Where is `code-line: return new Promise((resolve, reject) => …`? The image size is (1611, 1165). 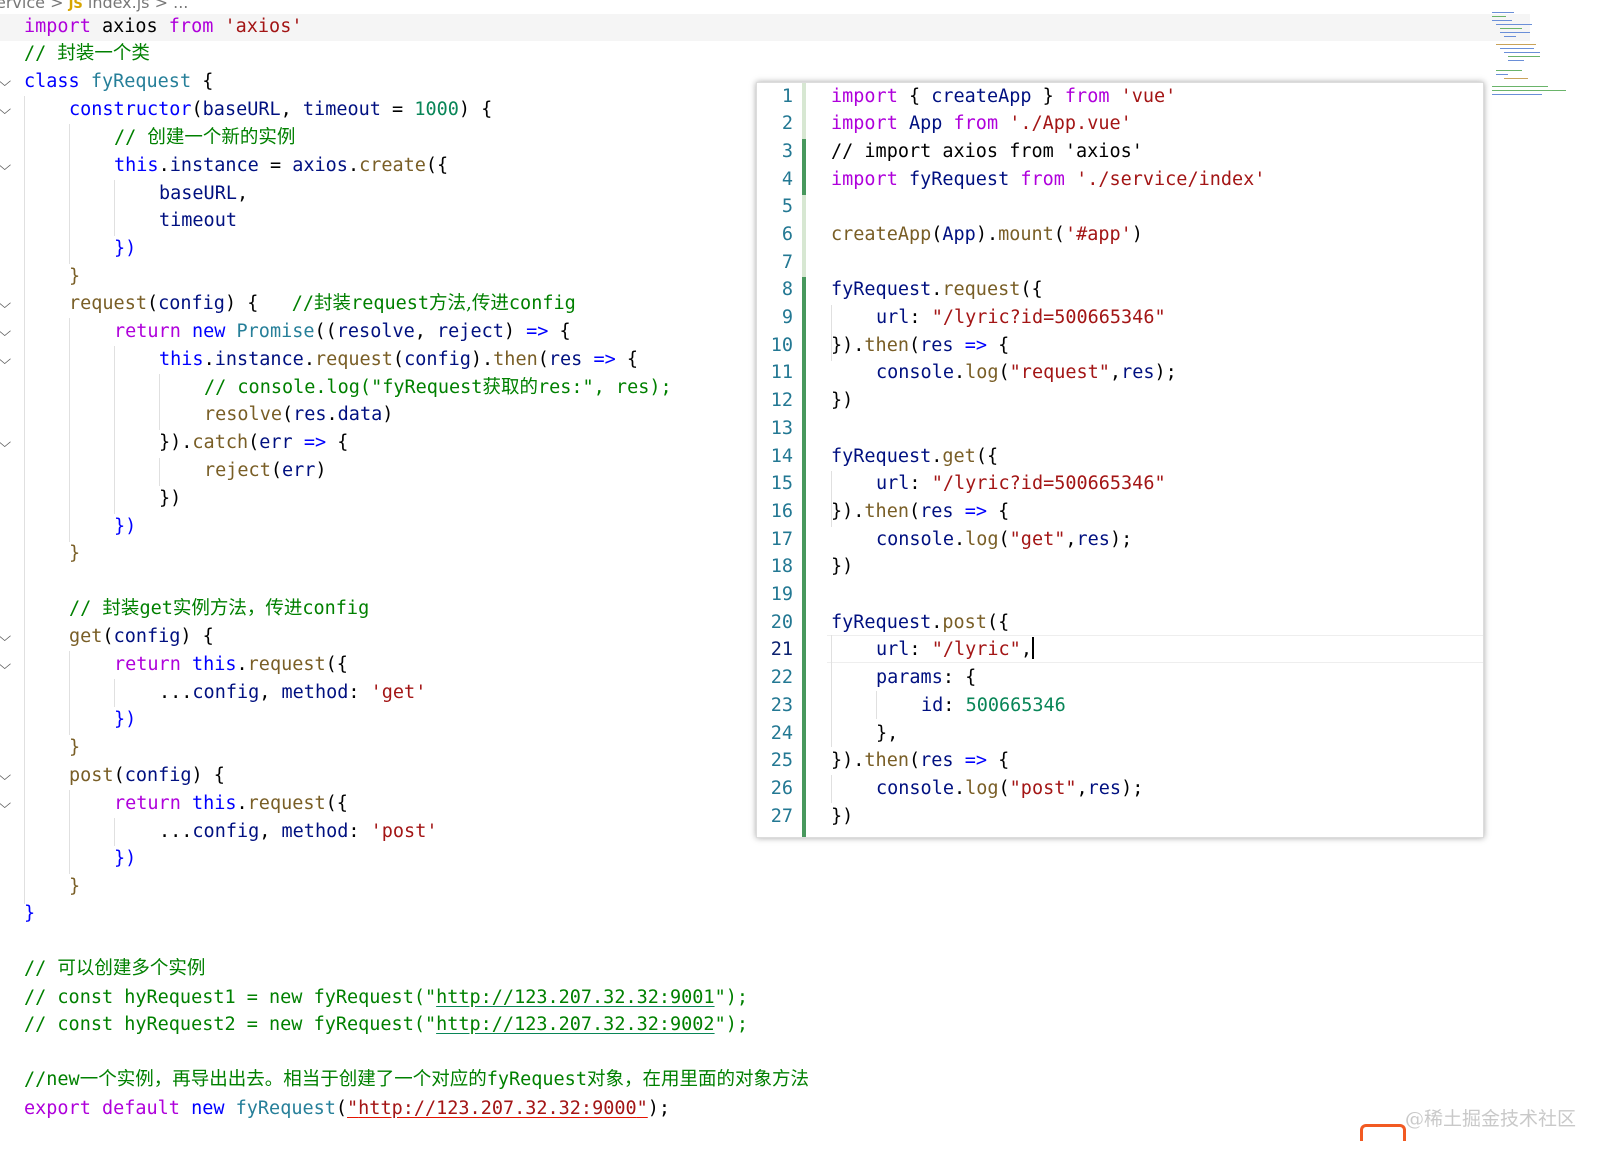
code-line: return new Promise((resolve, reject) => … is located at coordinates (342, 332).